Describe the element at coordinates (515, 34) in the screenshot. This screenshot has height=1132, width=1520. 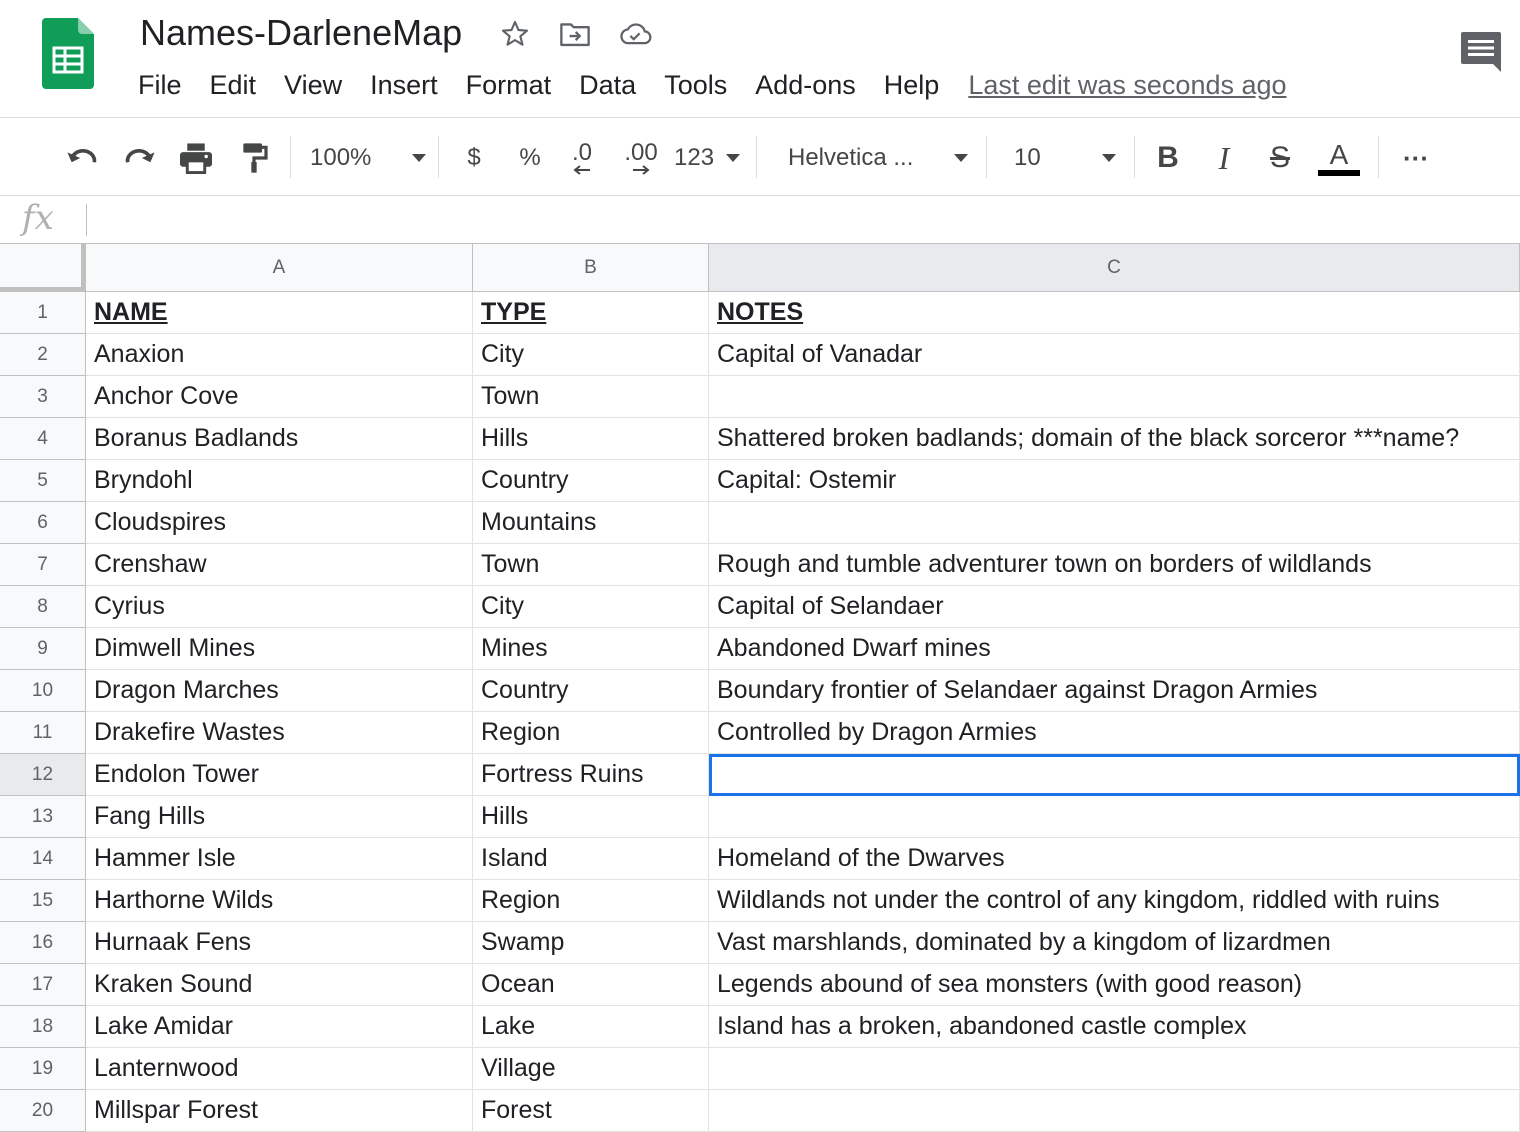
I see `star-icon` at that location.